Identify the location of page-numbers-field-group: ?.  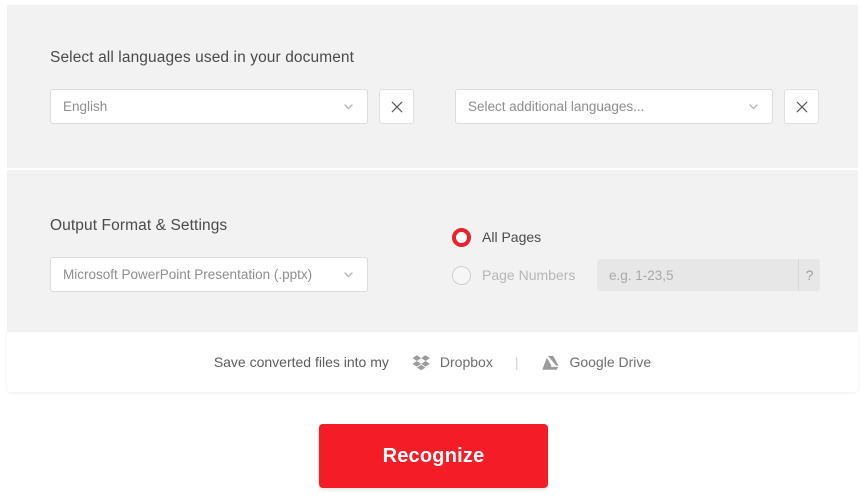
(708, 275).